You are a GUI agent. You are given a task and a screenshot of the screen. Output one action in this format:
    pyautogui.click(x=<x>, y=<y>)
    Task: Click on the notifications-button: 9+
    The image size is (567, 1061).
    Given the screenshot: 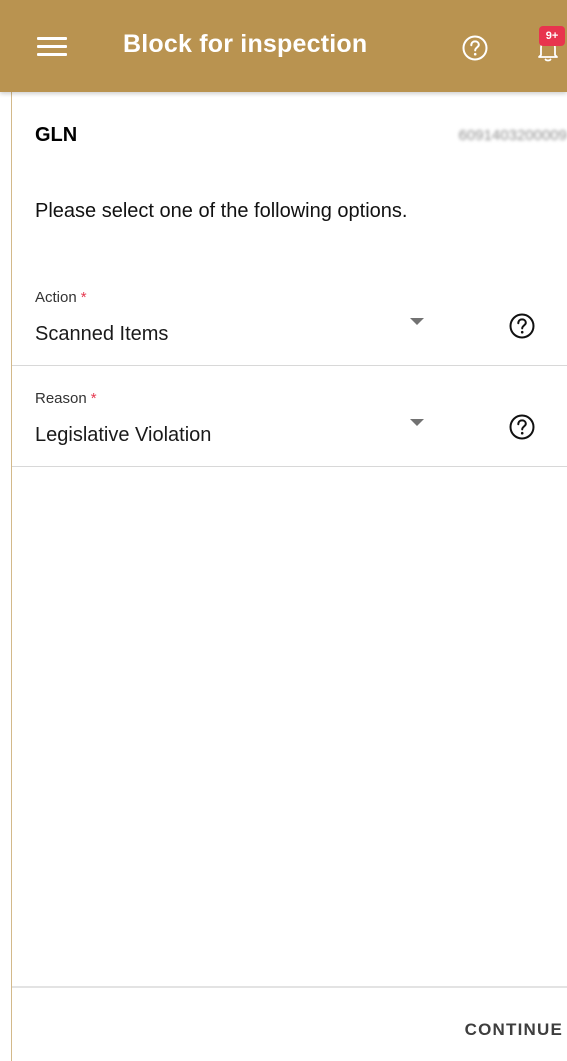 What is the action you would take?
    pyautogui.click(x=550, y=46)
    